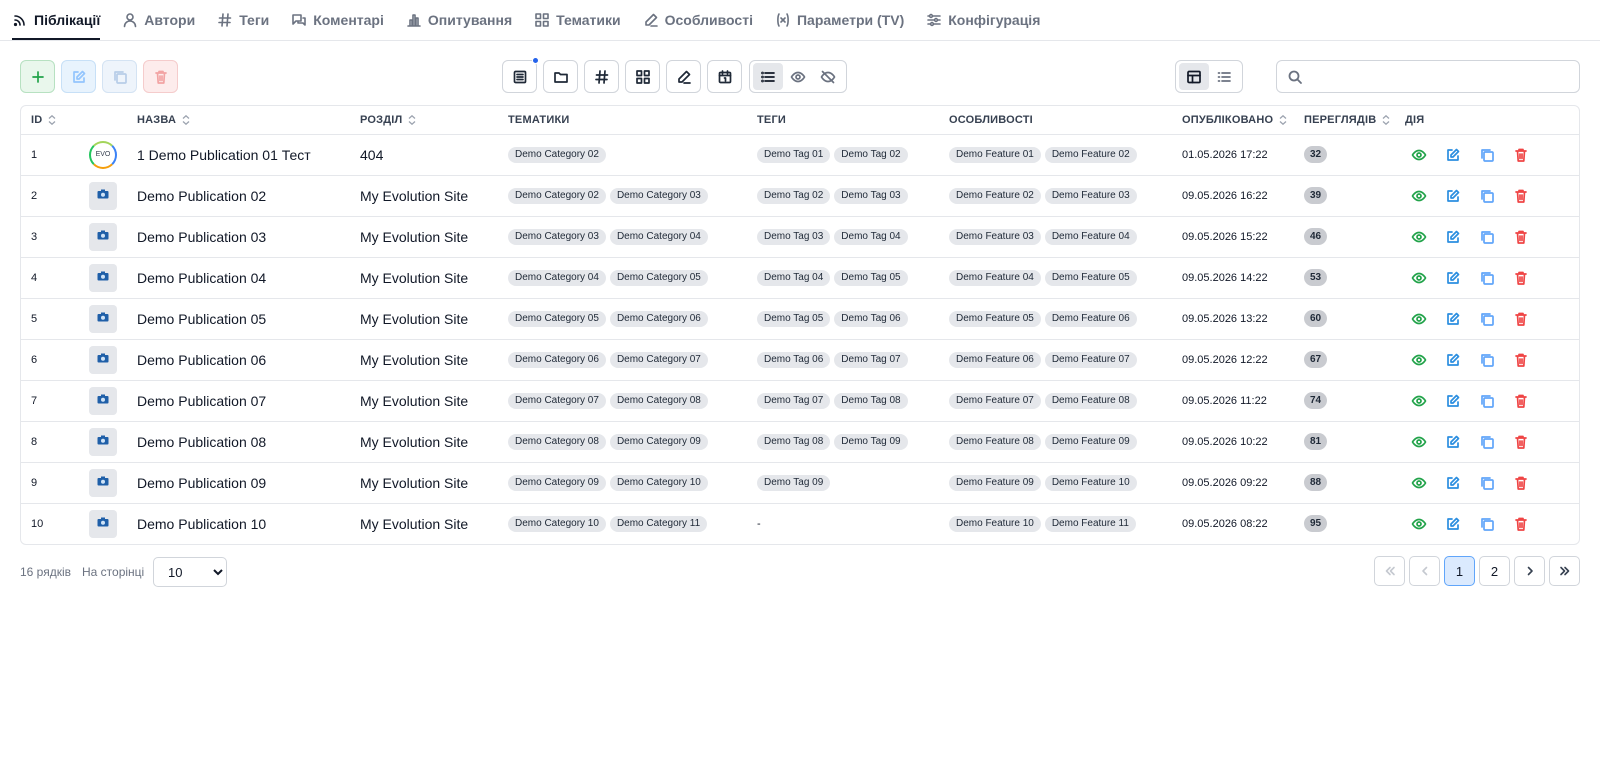 The image size is (1600, 760). I want to click on column-header-published: ОПУБЛІКОВАНО, so click(1233, 120).